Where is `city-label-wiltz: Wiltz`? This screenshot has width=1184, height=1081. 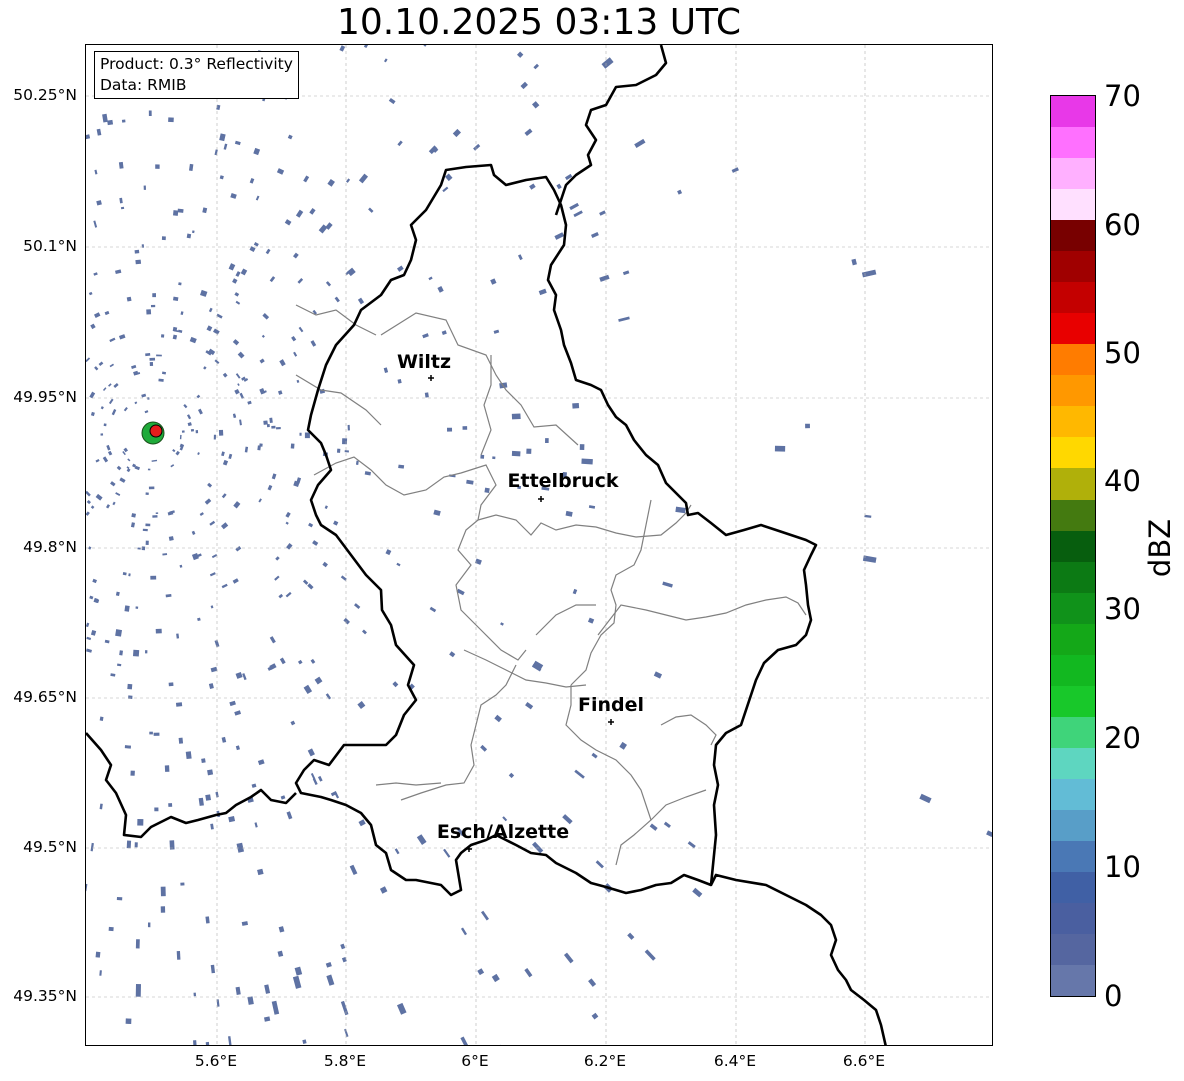 city-label-wiltz: Wiltz is located at coordinates (424, 362).